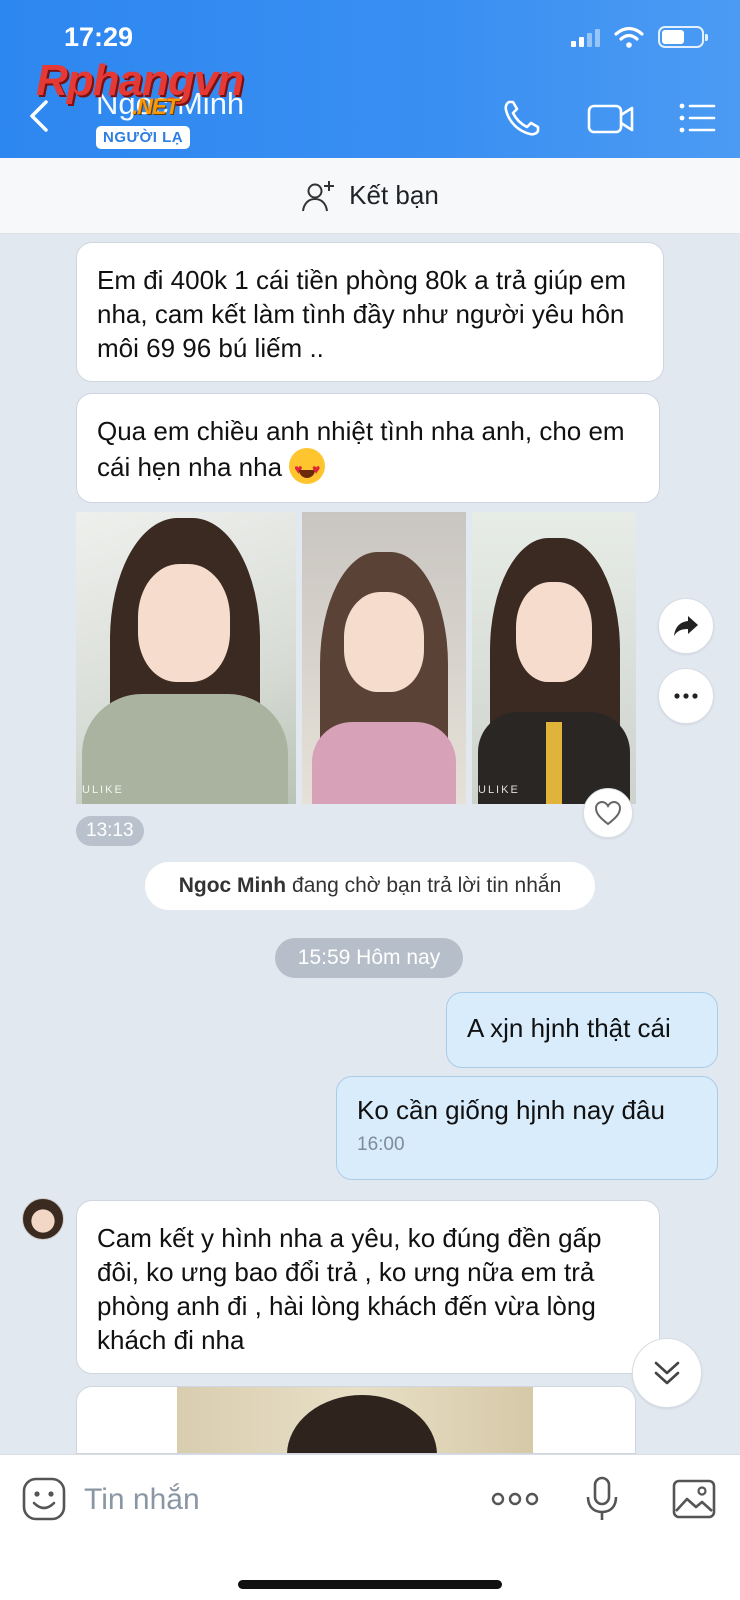  I want to click on more-options-button, so click(686, 696).